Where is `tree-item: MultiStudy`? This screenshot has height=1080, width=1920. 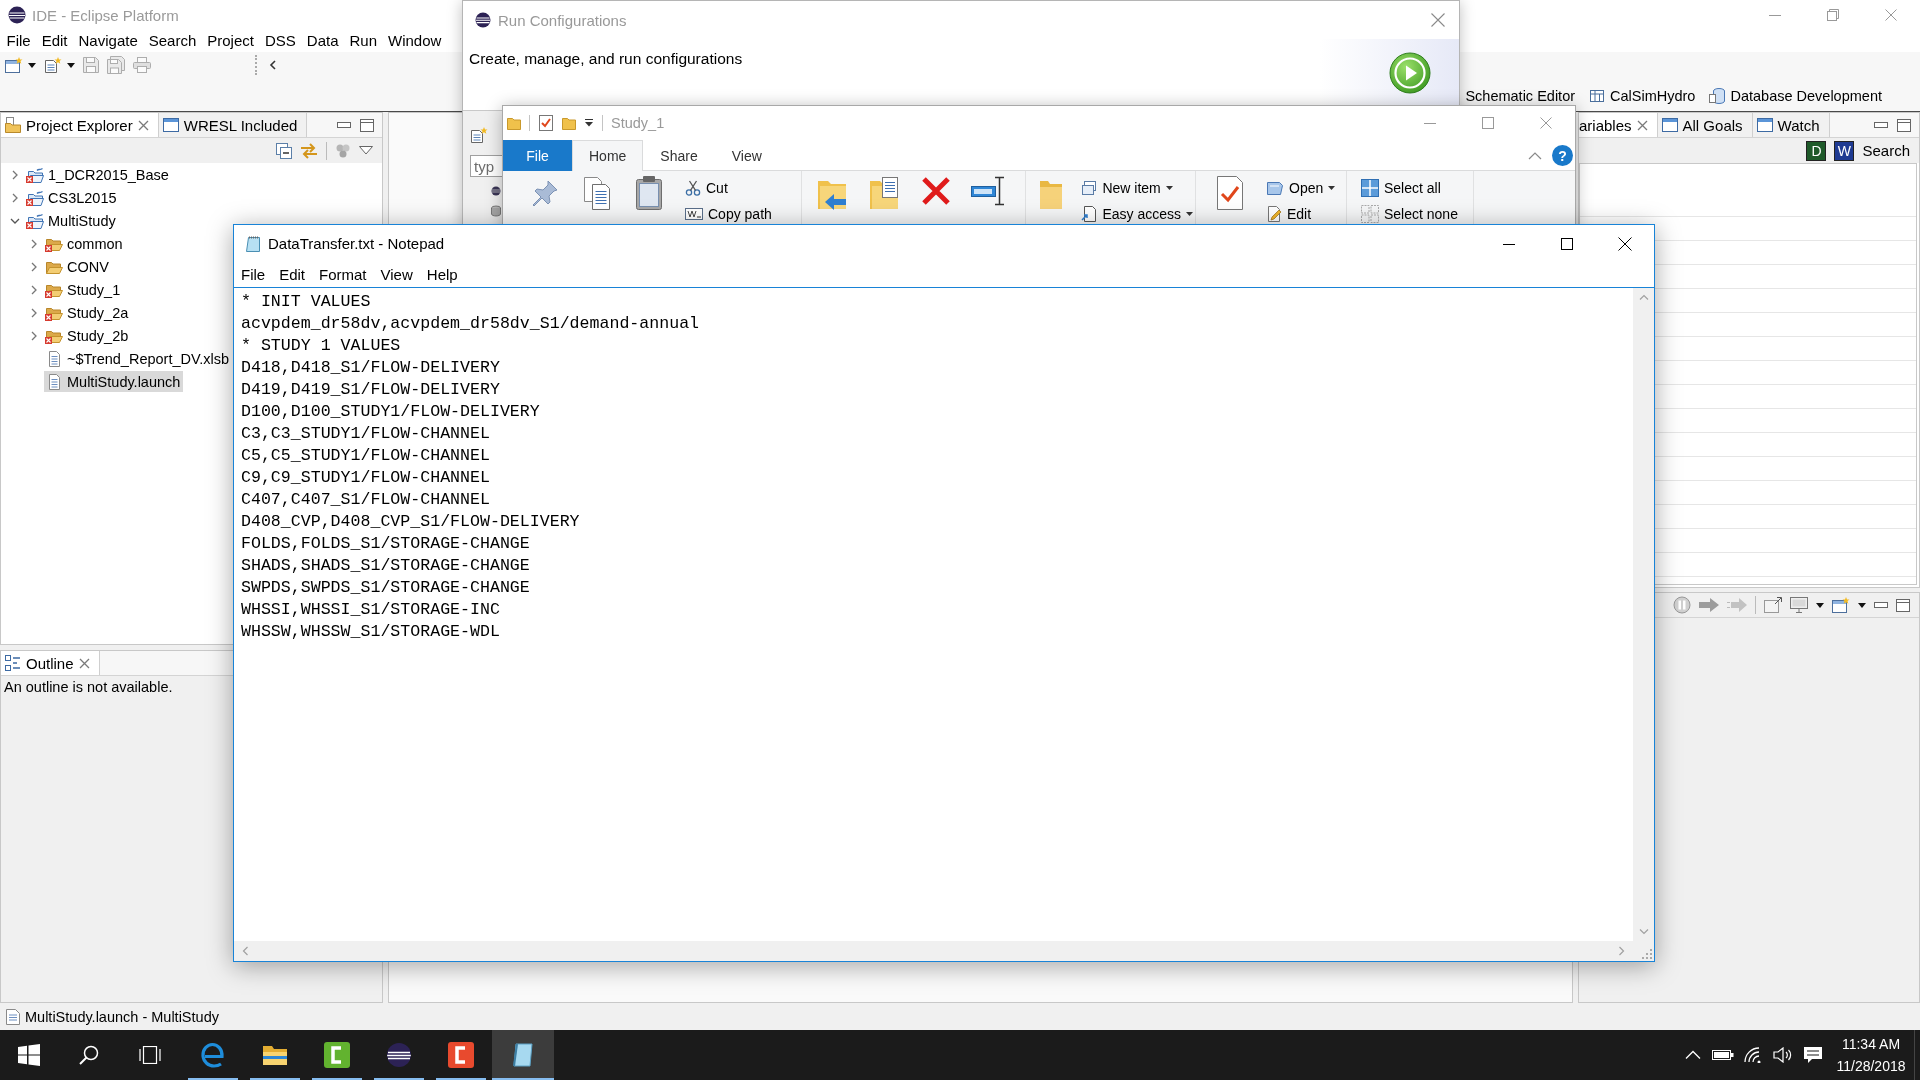 tree-item: MultiStudy is located at coordinates (72, 220).